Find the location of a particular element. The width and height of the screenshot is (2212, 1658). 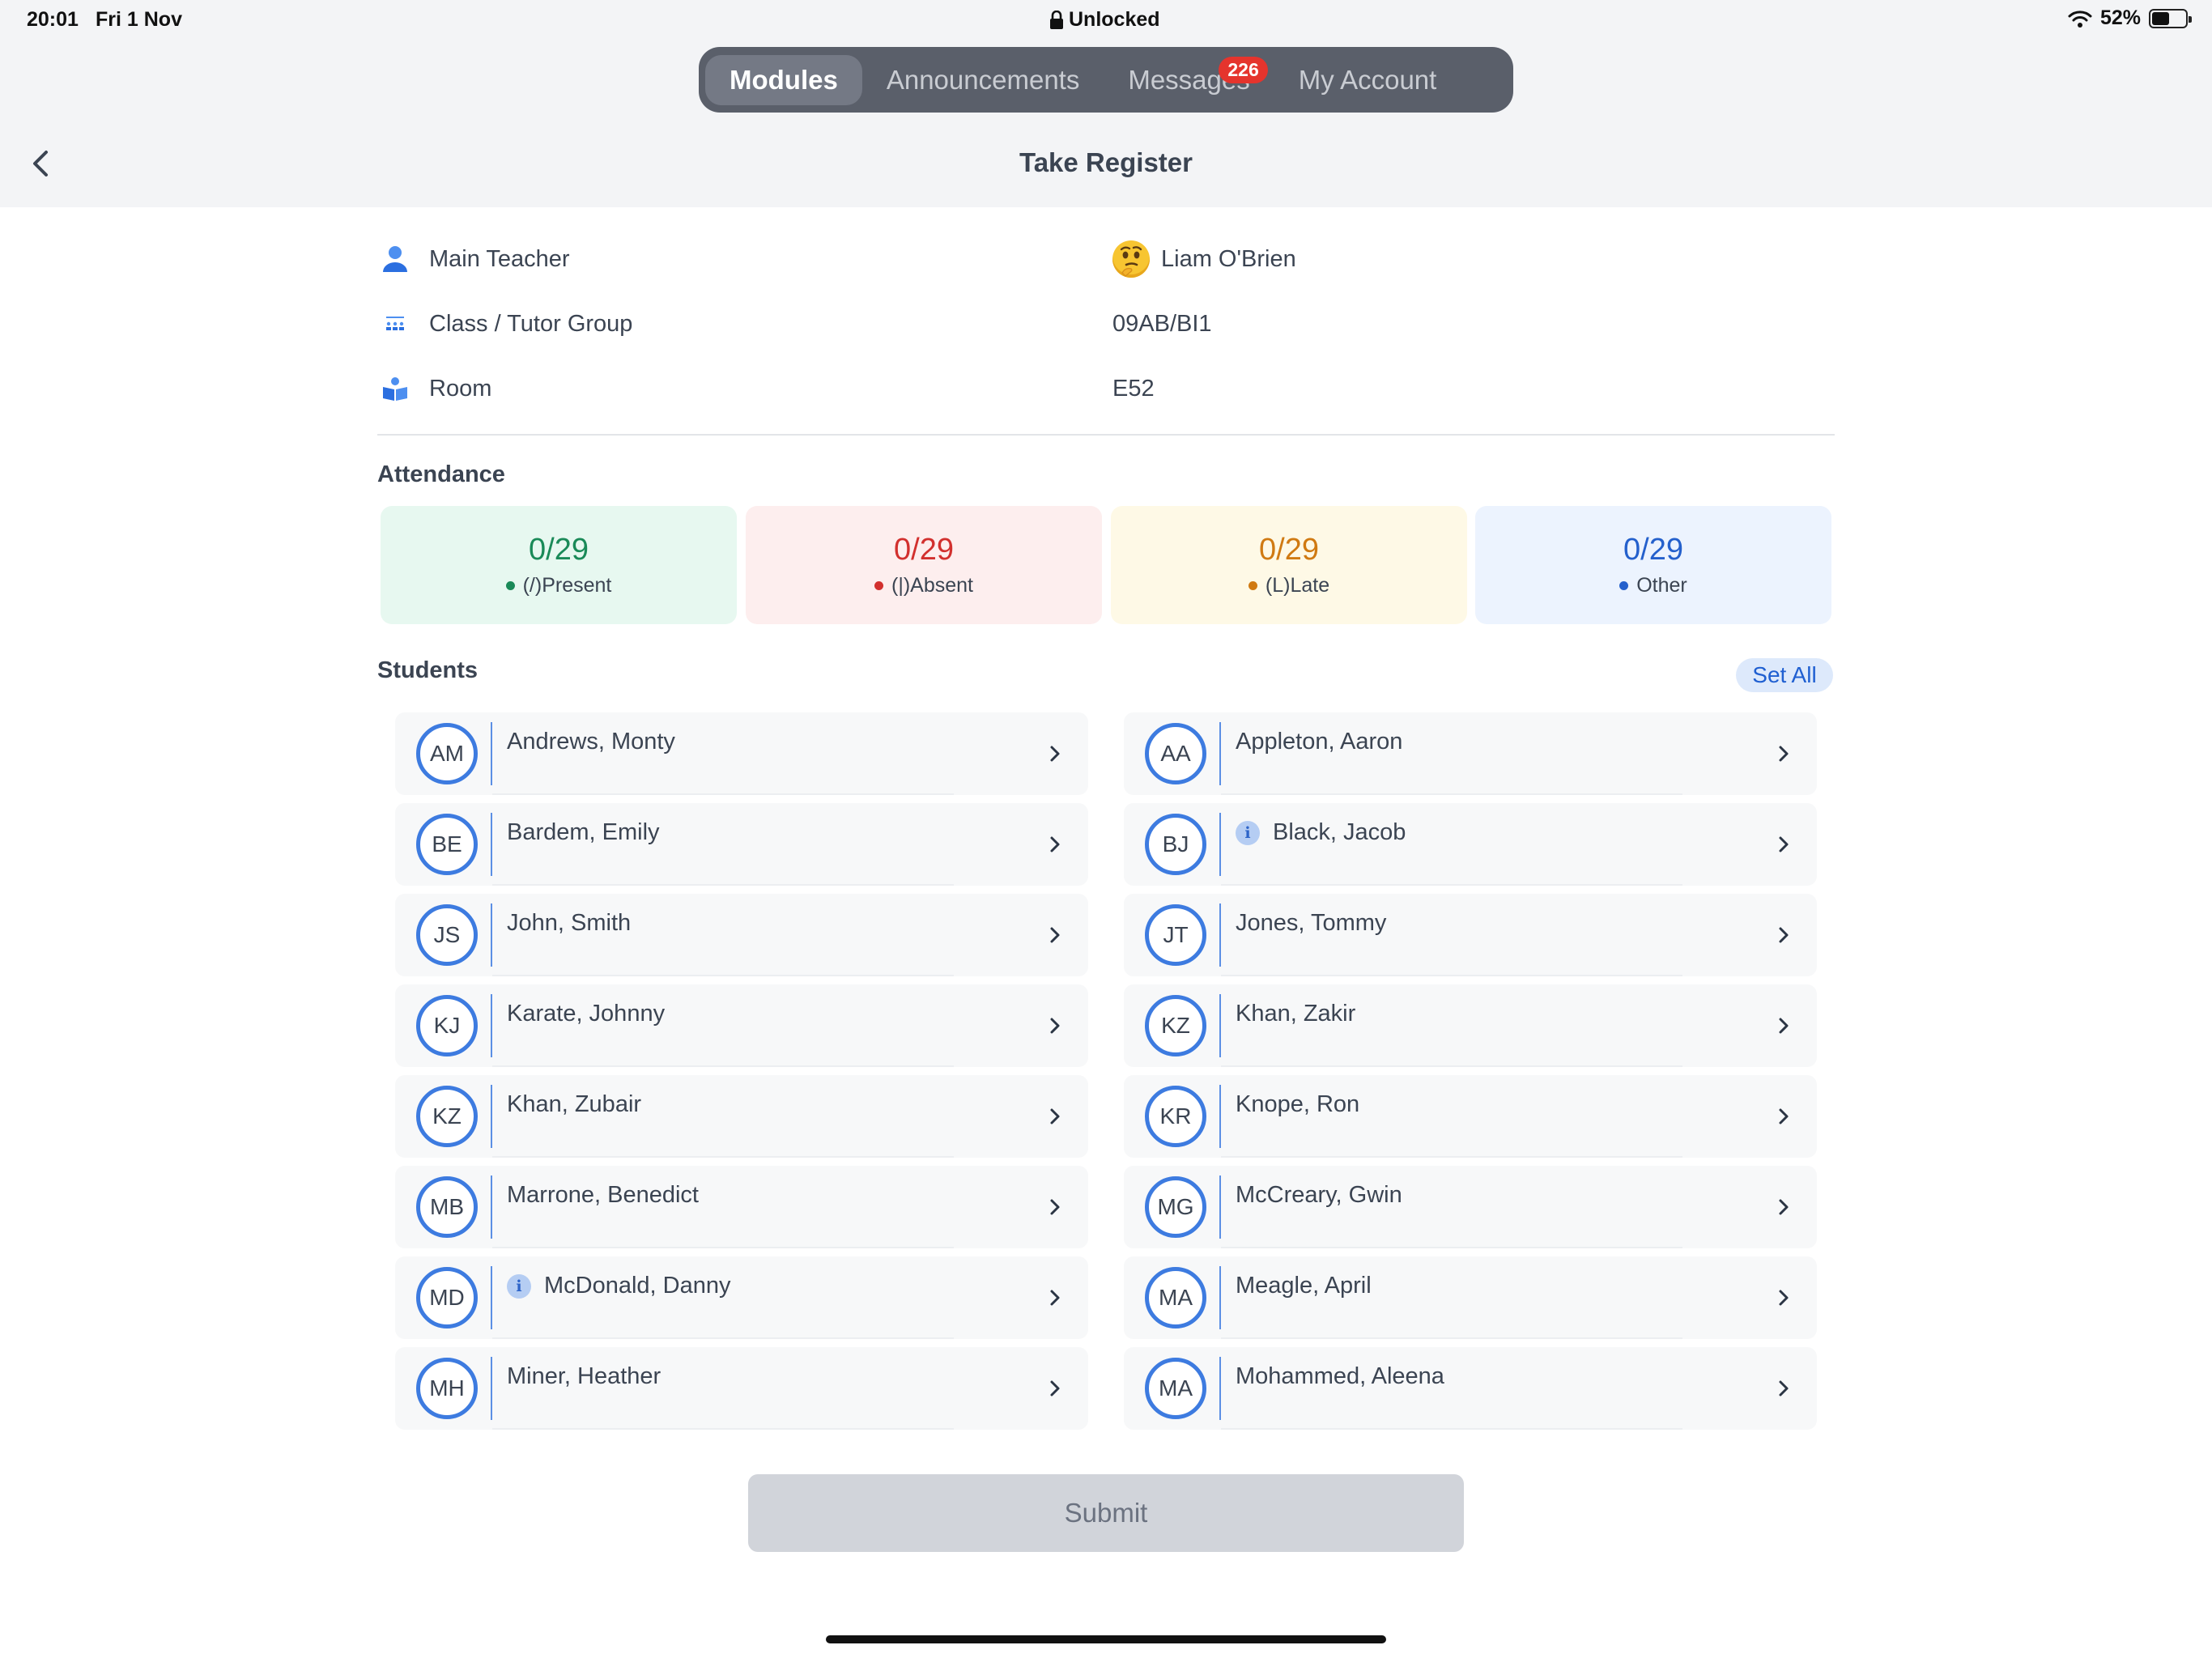

tab-label: Announcements is located at coordinates (983, 79).